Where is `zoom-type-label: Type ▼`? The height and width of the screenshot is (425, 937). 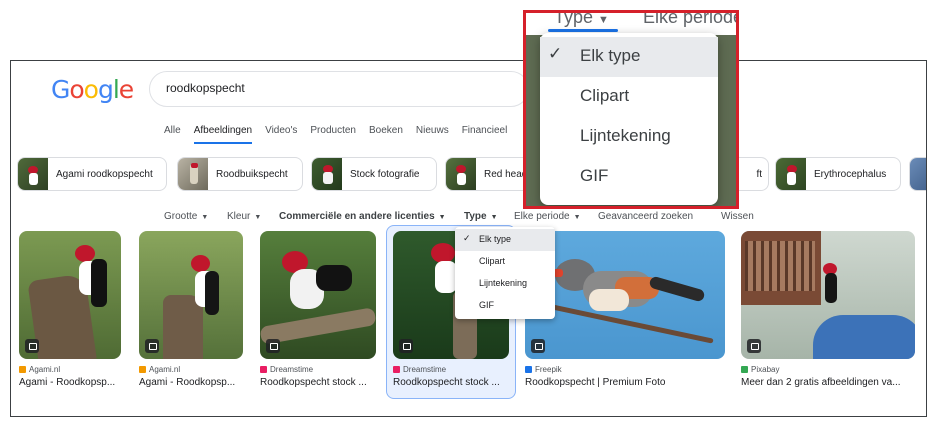
zoom-type-label: Type ▼ is located at coordinates (581, 19).